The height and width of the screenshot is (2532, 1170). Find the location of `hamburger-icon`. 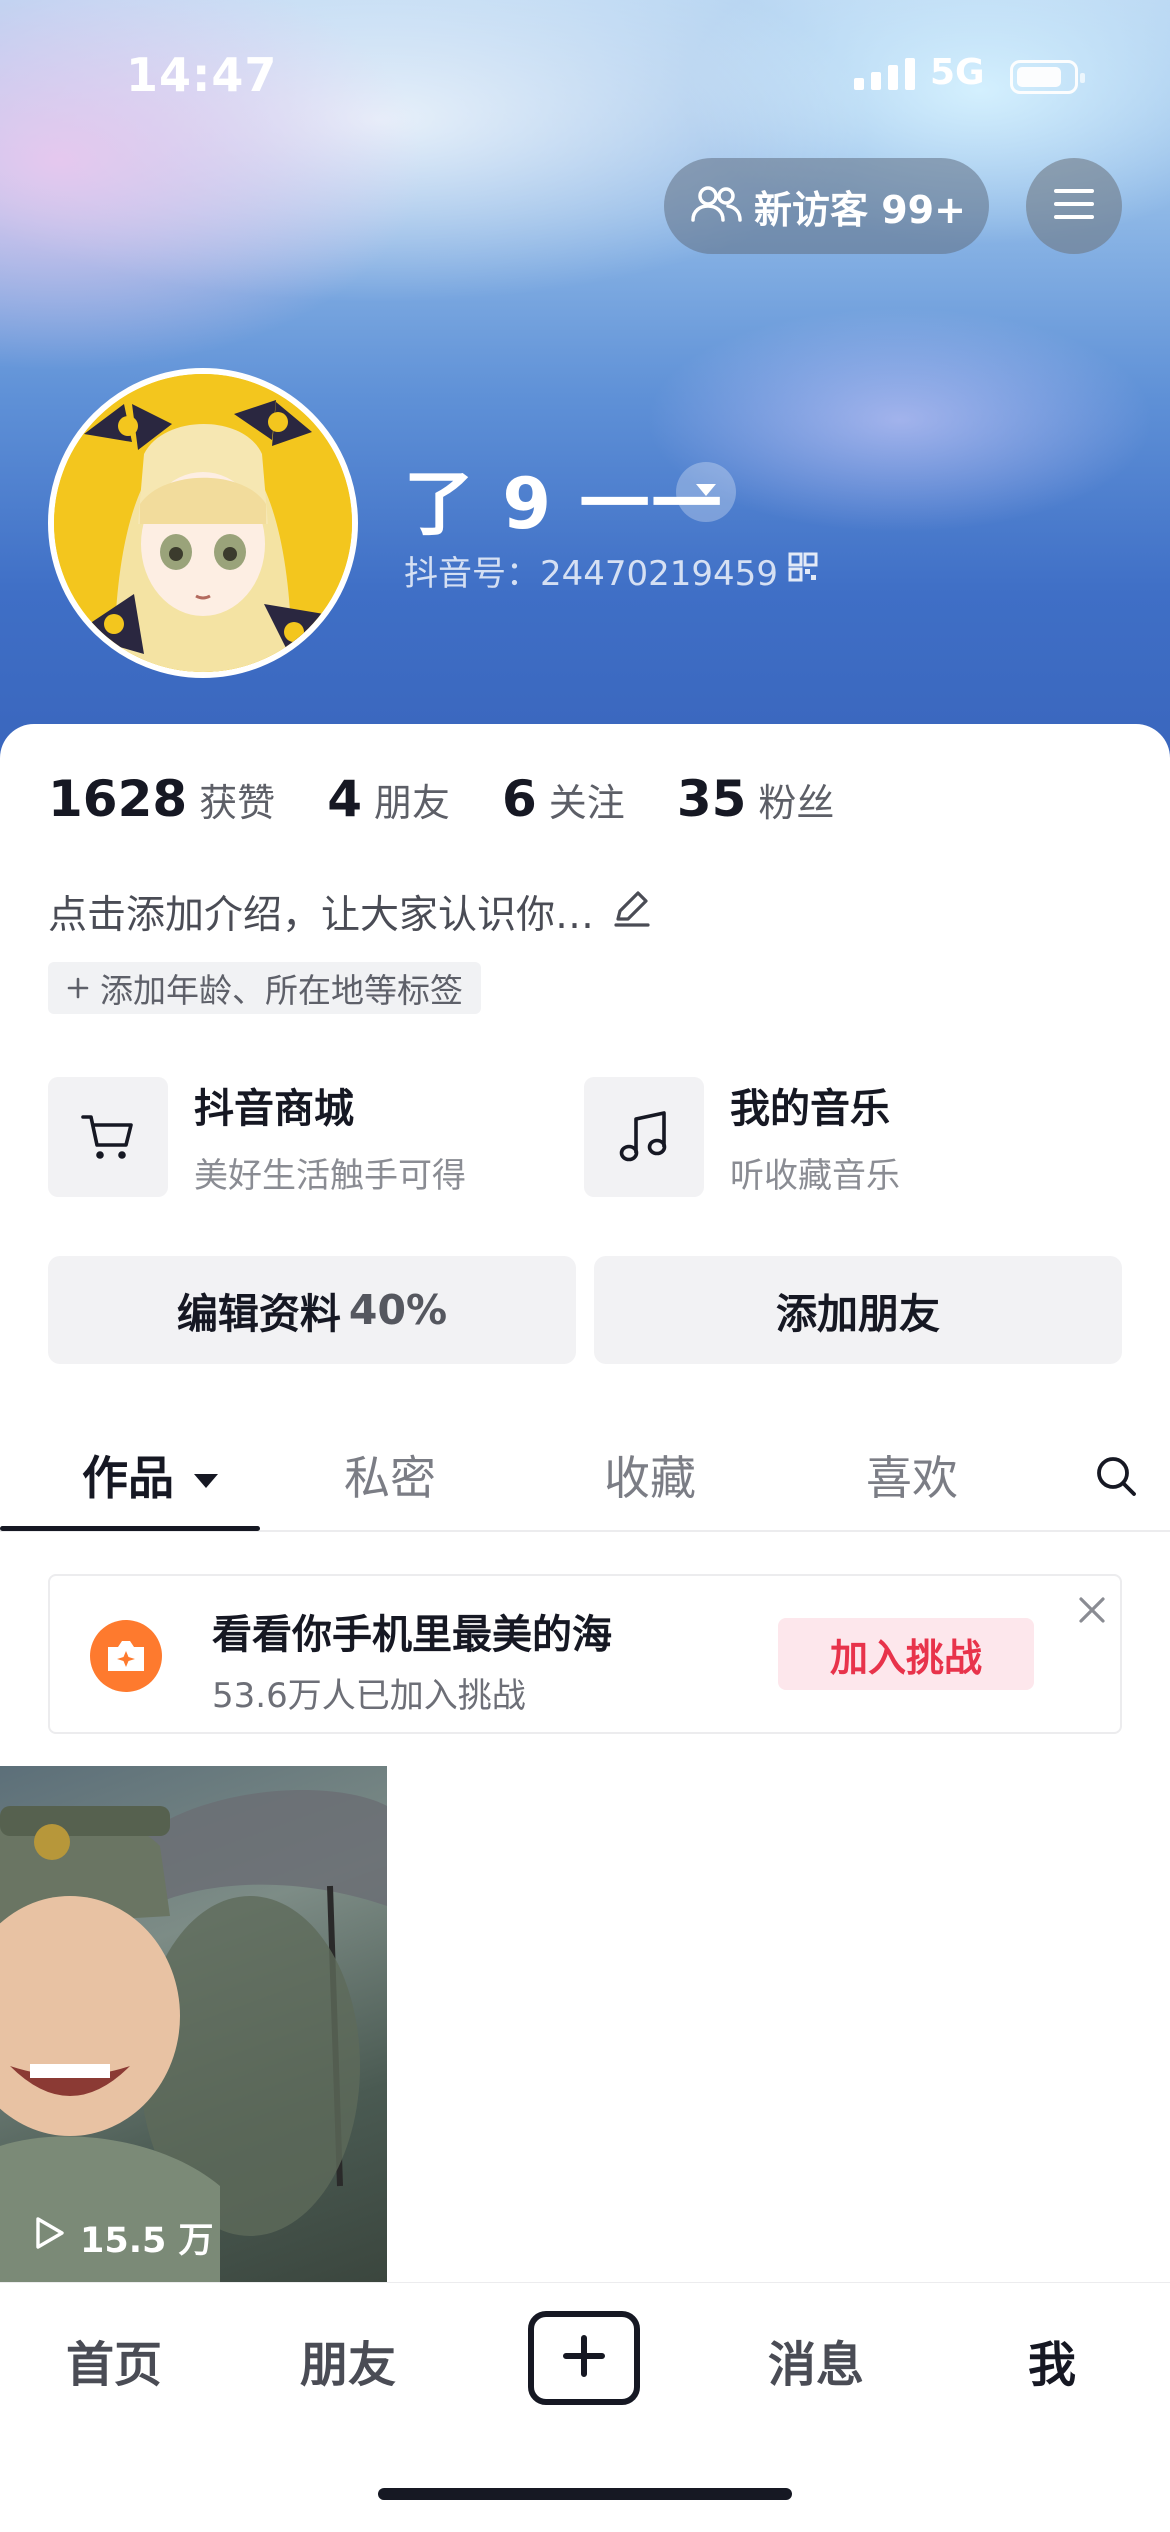

hamburger-icon is located at coordinates (1074, 206).